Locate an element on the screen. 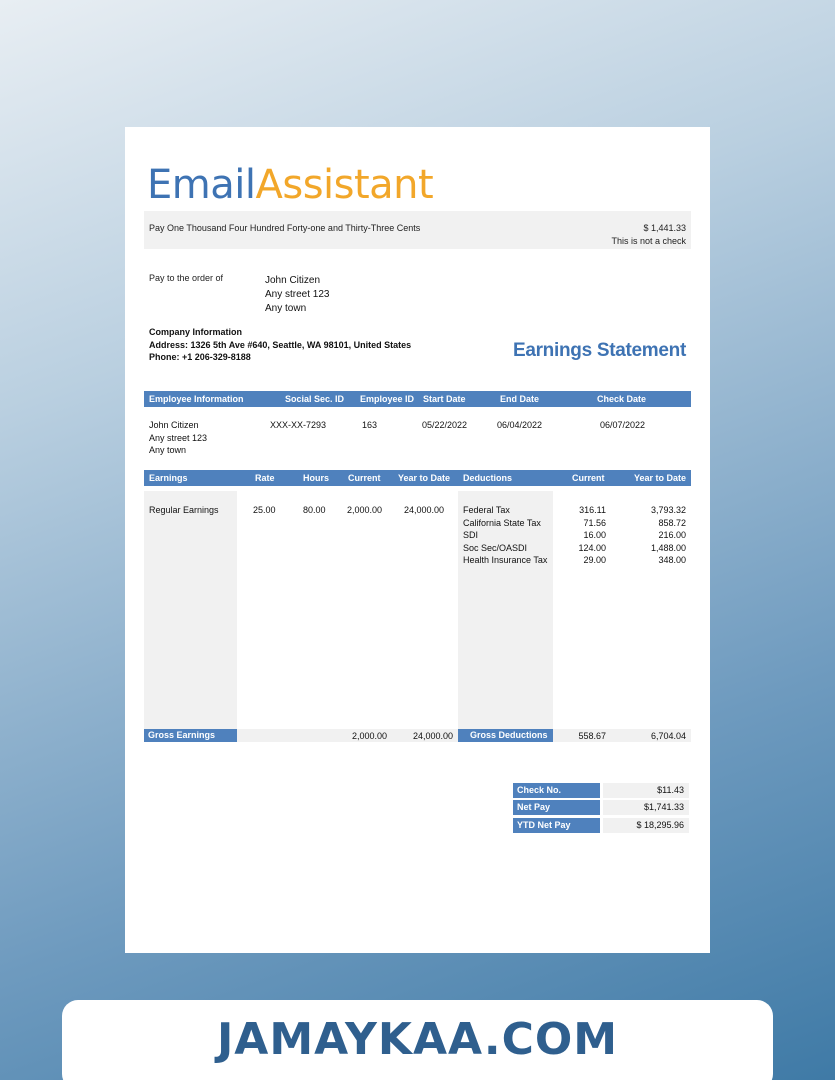 The height and width of the screenshot is (1080, 835). header-employee-info: Employee Information is located at coordinates (196, 399).